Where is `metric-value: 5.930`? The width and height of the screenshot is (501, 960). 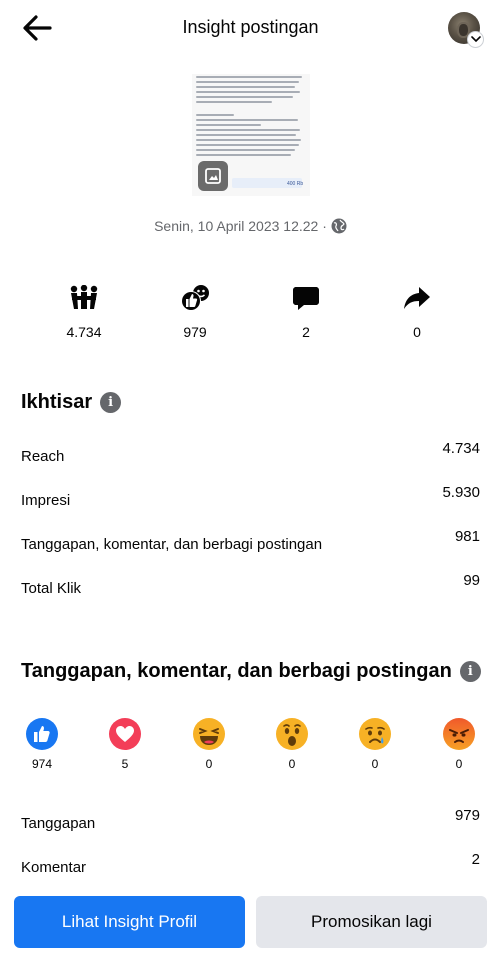 metric-value: 5.930 is located at coordinates (461, 492).